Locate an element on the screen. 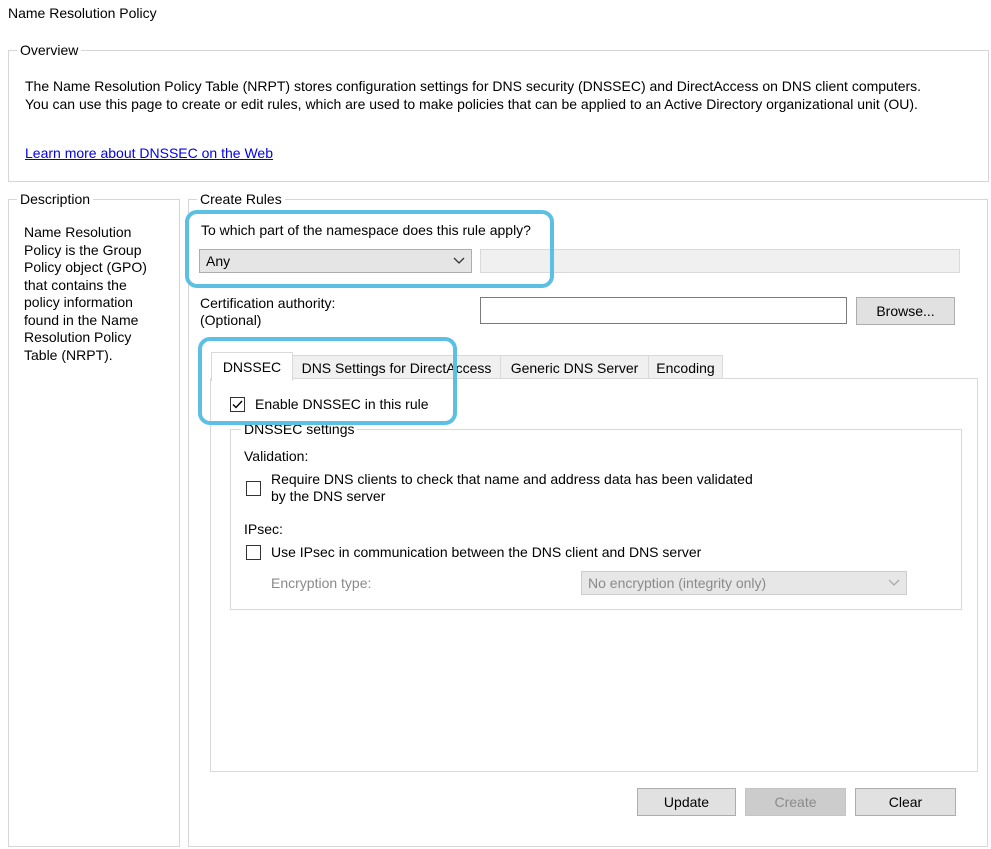 This screenshot has width=991, height=849. enable-dnssec-label: Enable DNSSEC in this rule is located at coordinates (342, 404).